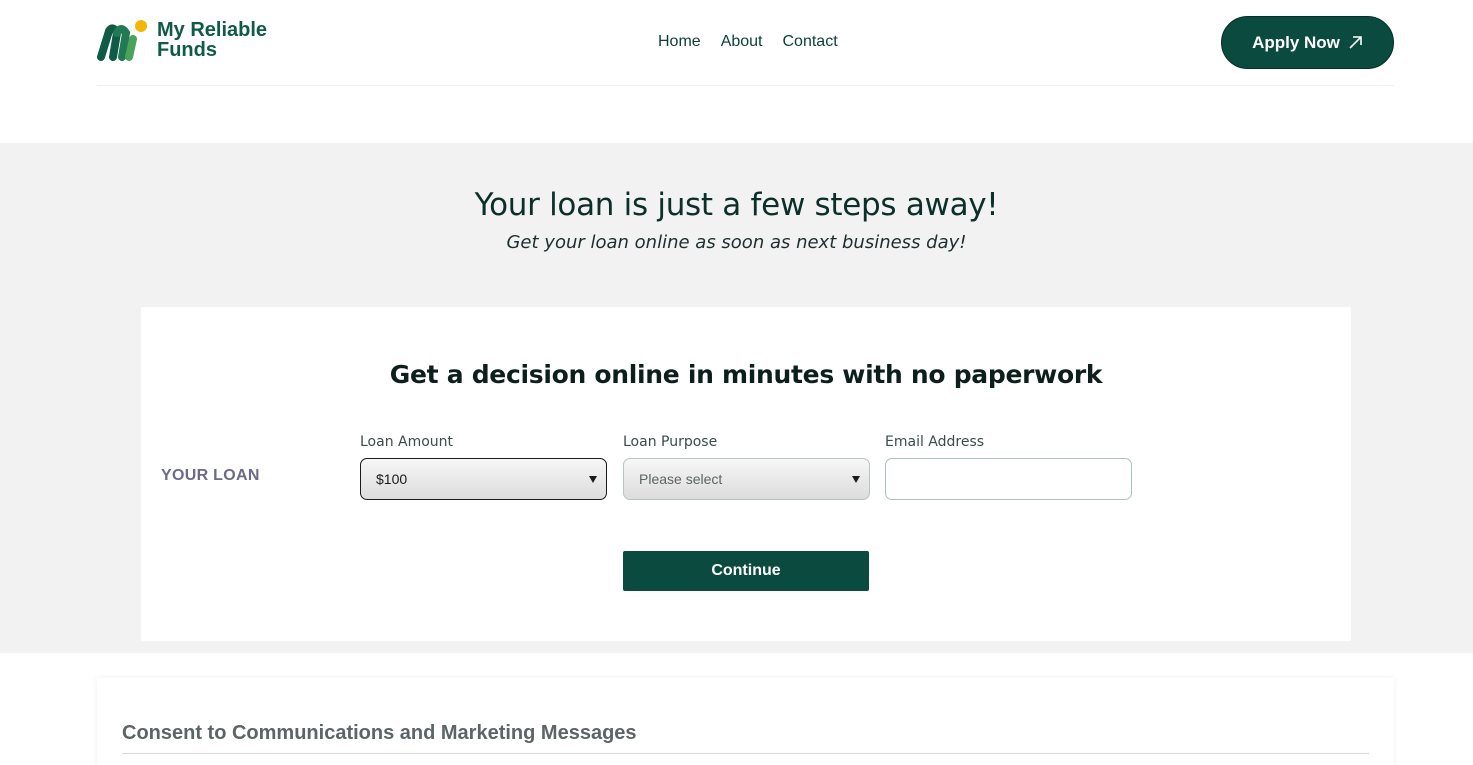  I want to click on email-label: Email Address, so click(935, 442).